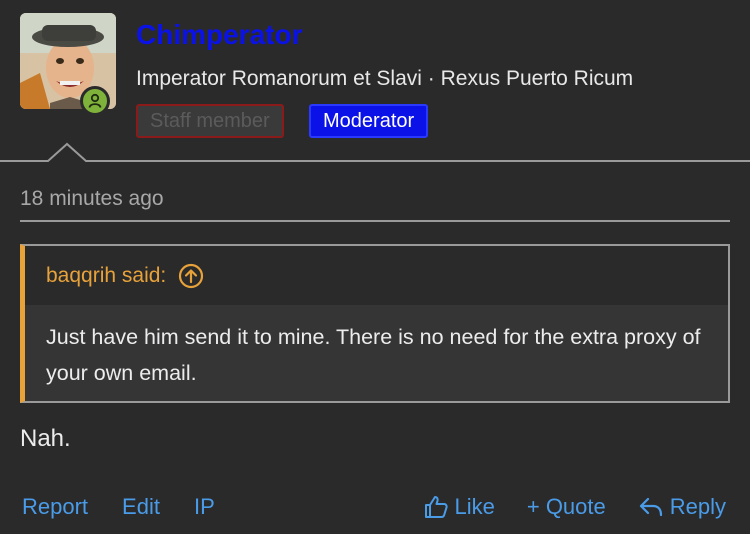 This screenshot has height=534, width=750. I want to click on report-link: Report, so click(55, 507).